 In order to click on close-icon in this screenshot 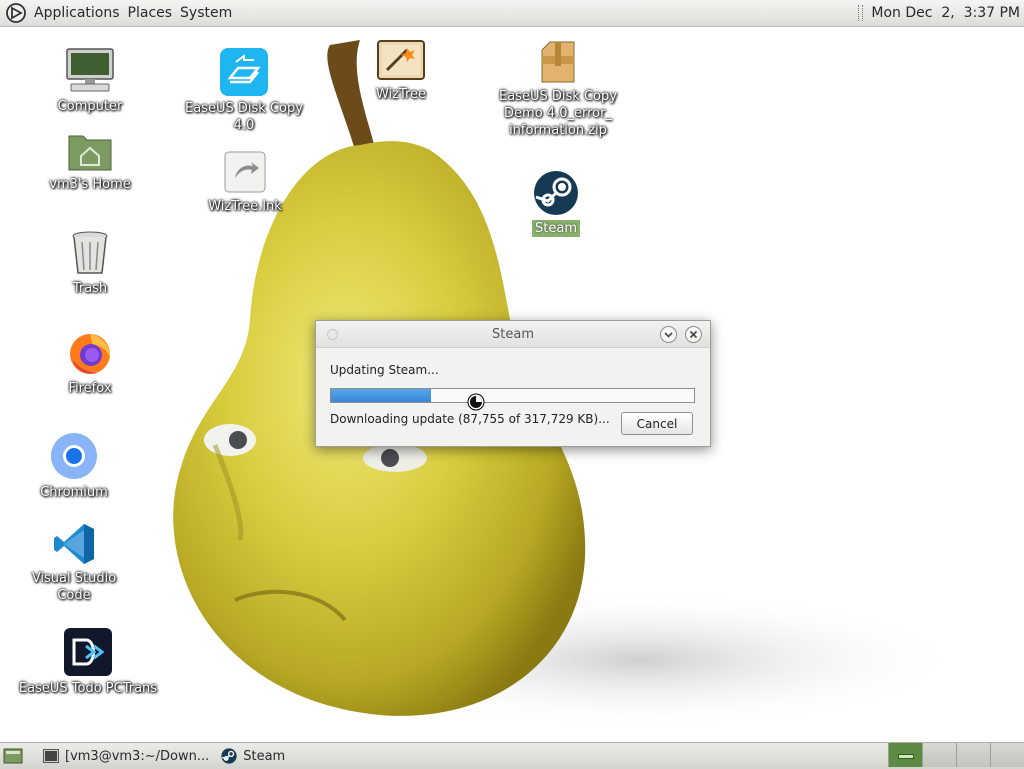, I will do `click(693, 334)`.